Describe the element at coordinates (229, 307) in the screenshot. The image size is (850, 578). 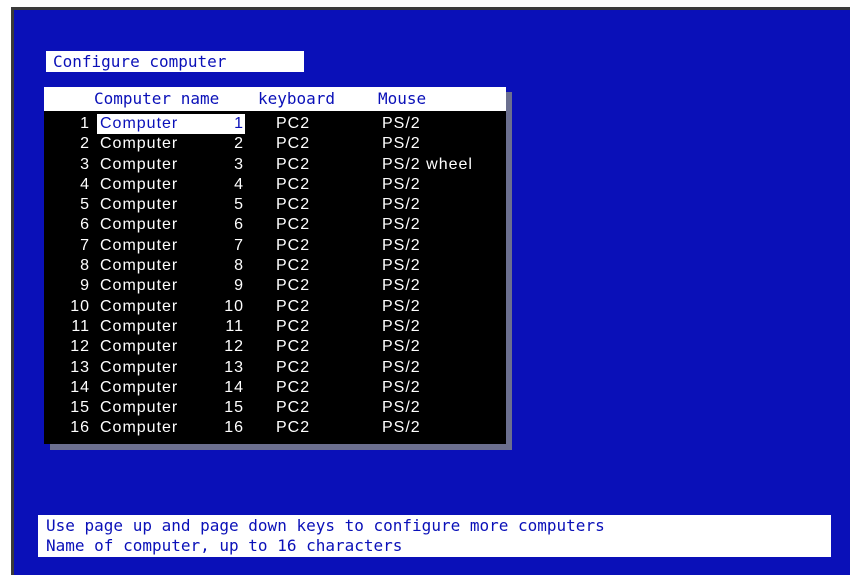
I see `computer-name-index: 10` at that location.